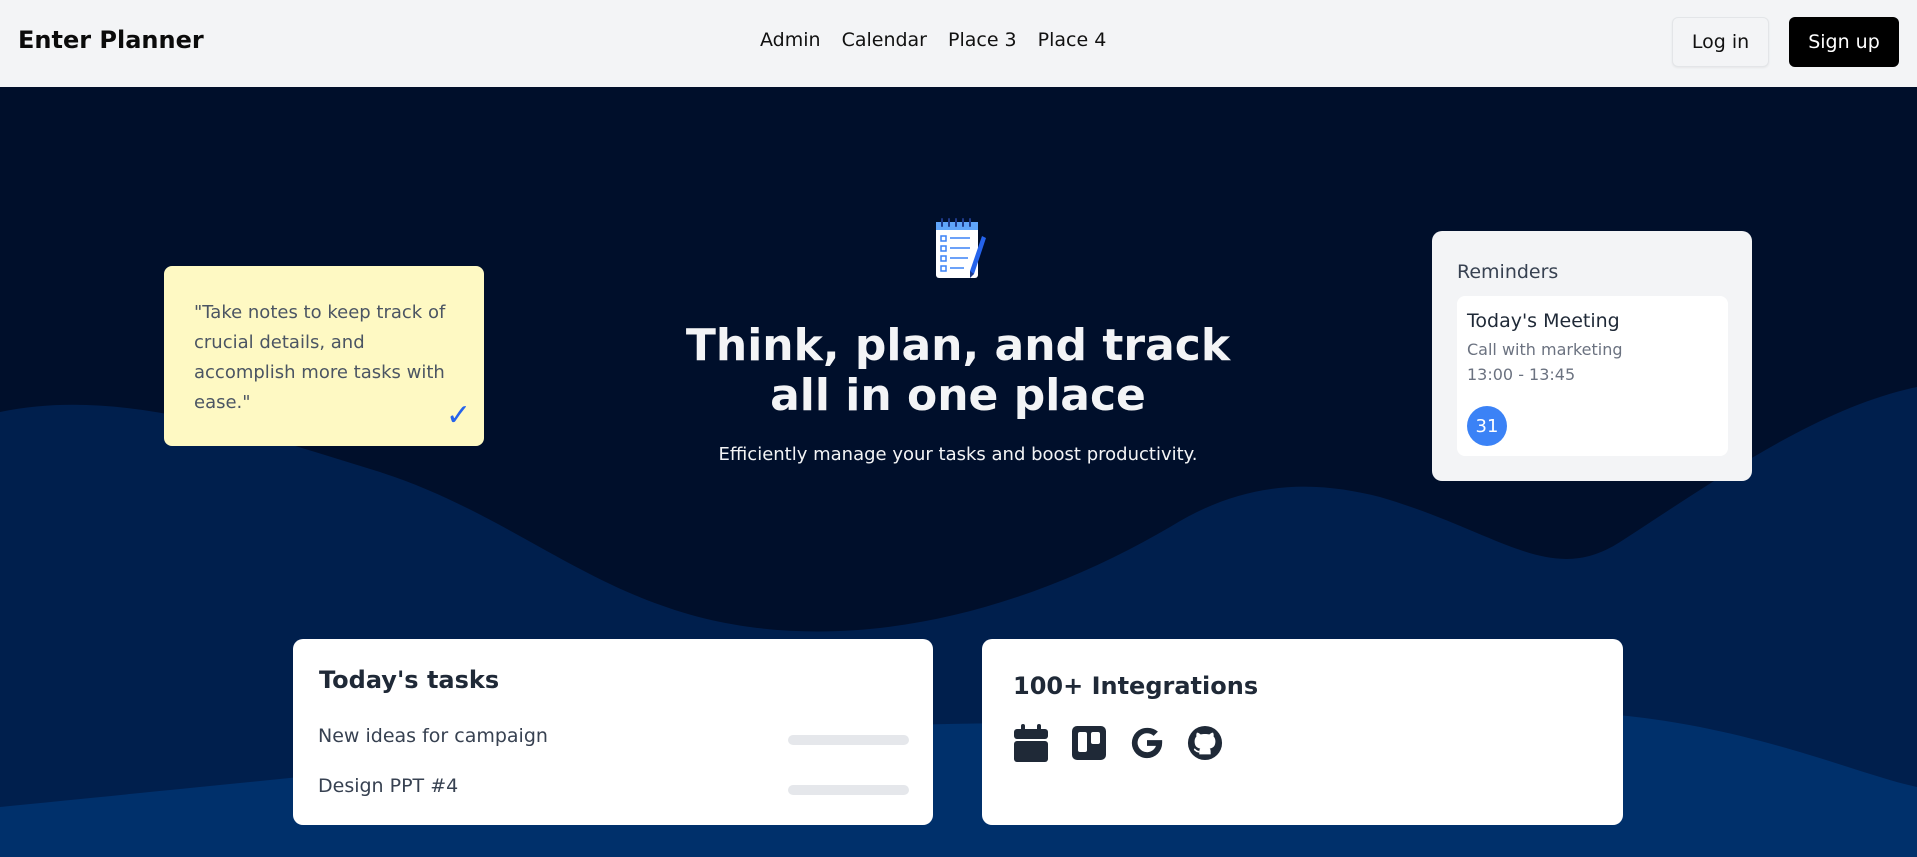  What do you see at coordinates (1147, 743) in the screenshot?
I see `google-icon` at bounding box center [1147, 743].